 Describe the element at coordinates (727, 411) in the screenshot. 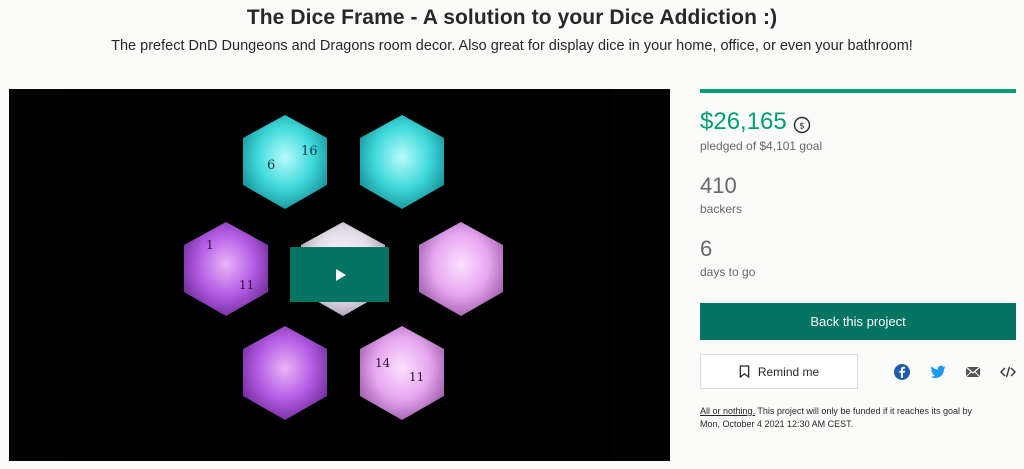

I see `all-or-nothing-link: All or nothing.` at that location.